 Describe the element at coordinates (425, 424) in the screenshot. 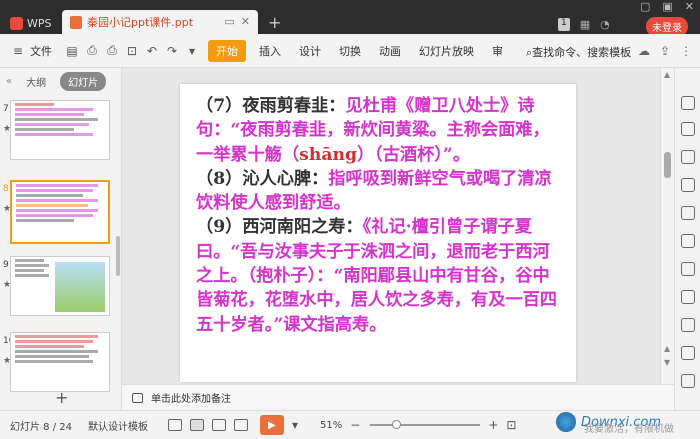

I see `zoom-slider` at that location.